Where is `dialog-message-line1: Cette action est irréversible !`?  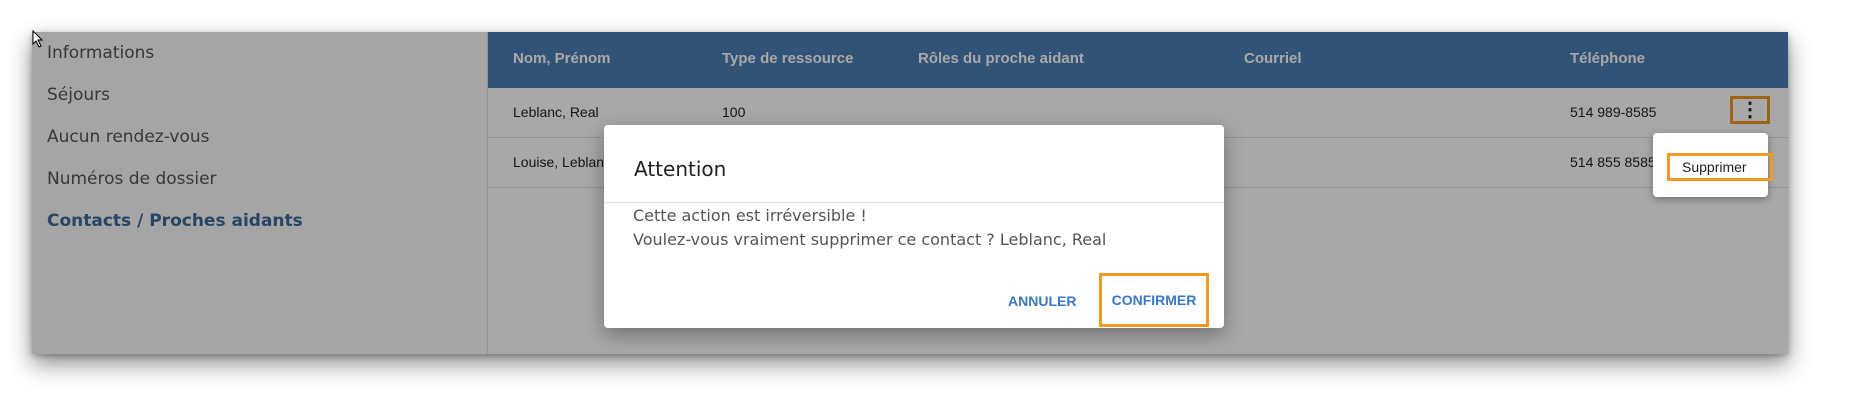
dialog-message-line1: Cette action est irréversible ! is located at coordinates (750, 215).